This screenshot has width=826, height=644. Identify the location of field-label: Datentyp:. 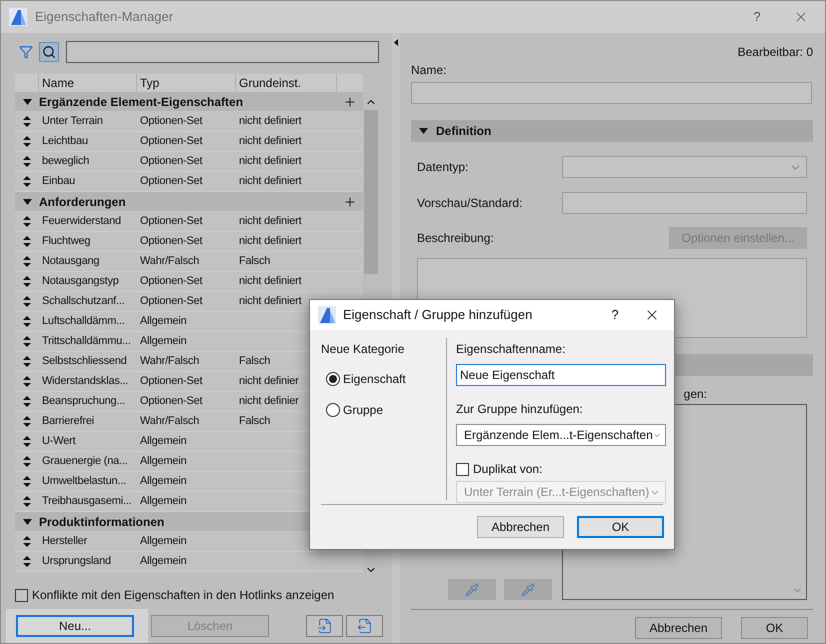
(443, 167).